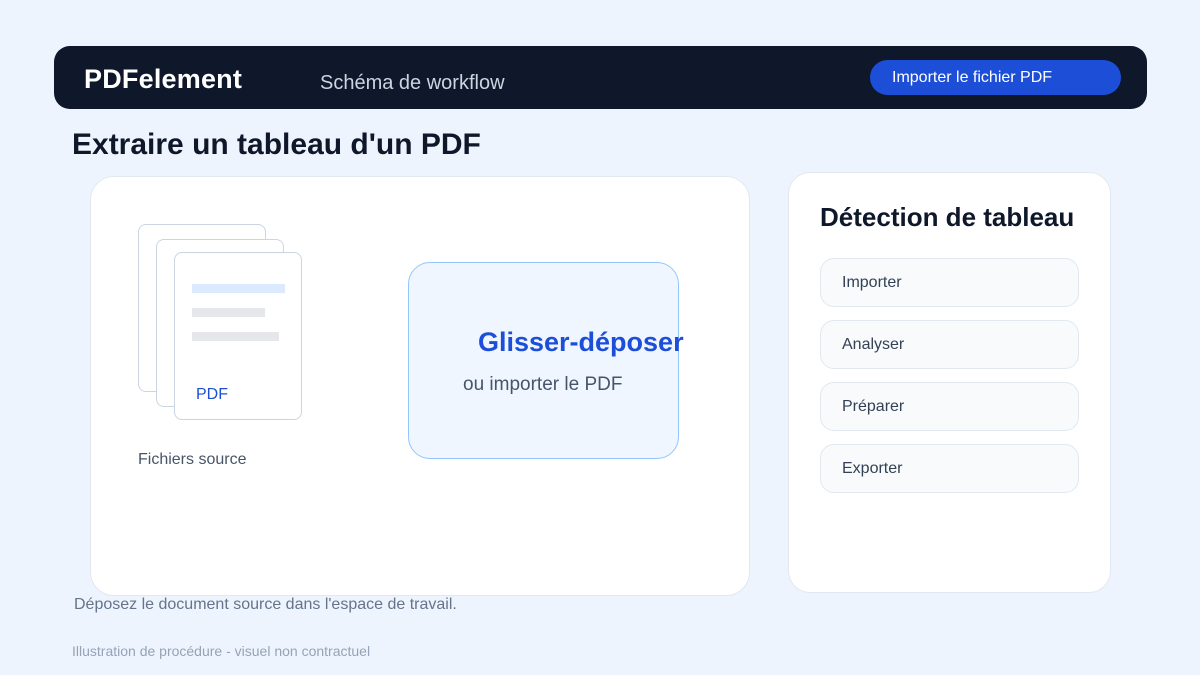 This screenshot has width=1200, height=675. I want to click on brand-logo: PDFelement, so click(163, 79).